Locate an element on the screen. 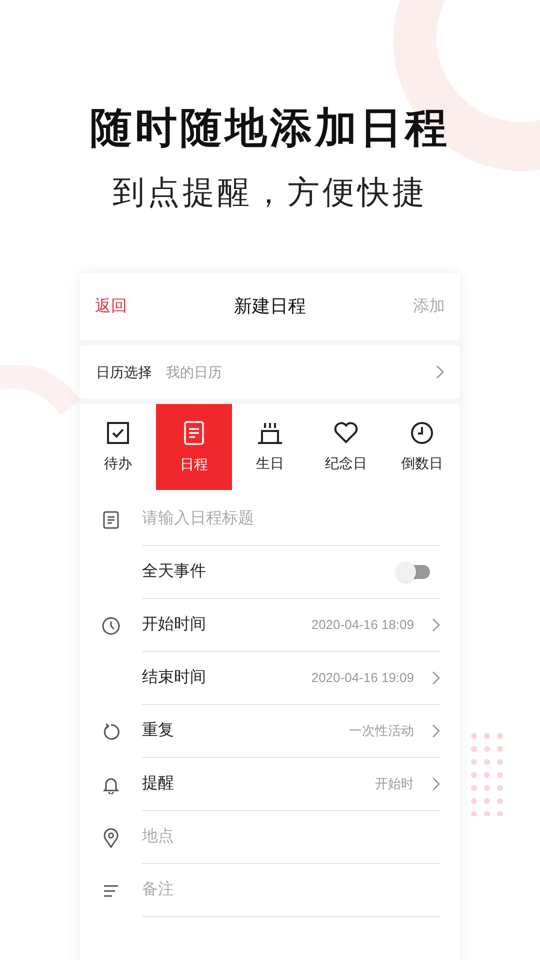  notes-icon is located at coordinates (111, 891).